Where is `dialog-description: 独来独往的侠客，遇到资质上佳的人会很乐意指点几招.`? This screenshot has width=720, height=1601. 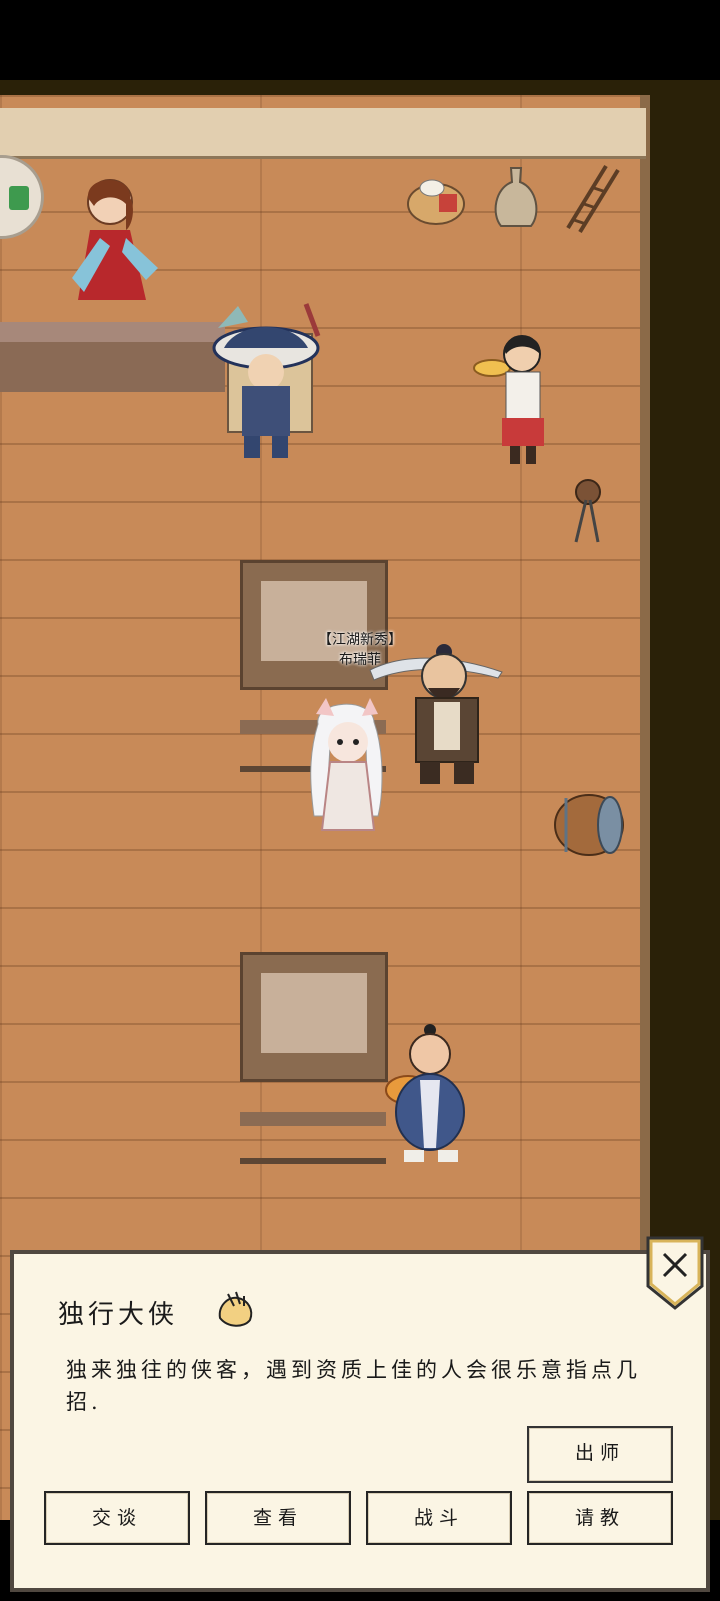 dialog-description: 独来独往的侠客，遇到资质上佳的人会很乐意指点几招. is located at coordinates (353, 1386).